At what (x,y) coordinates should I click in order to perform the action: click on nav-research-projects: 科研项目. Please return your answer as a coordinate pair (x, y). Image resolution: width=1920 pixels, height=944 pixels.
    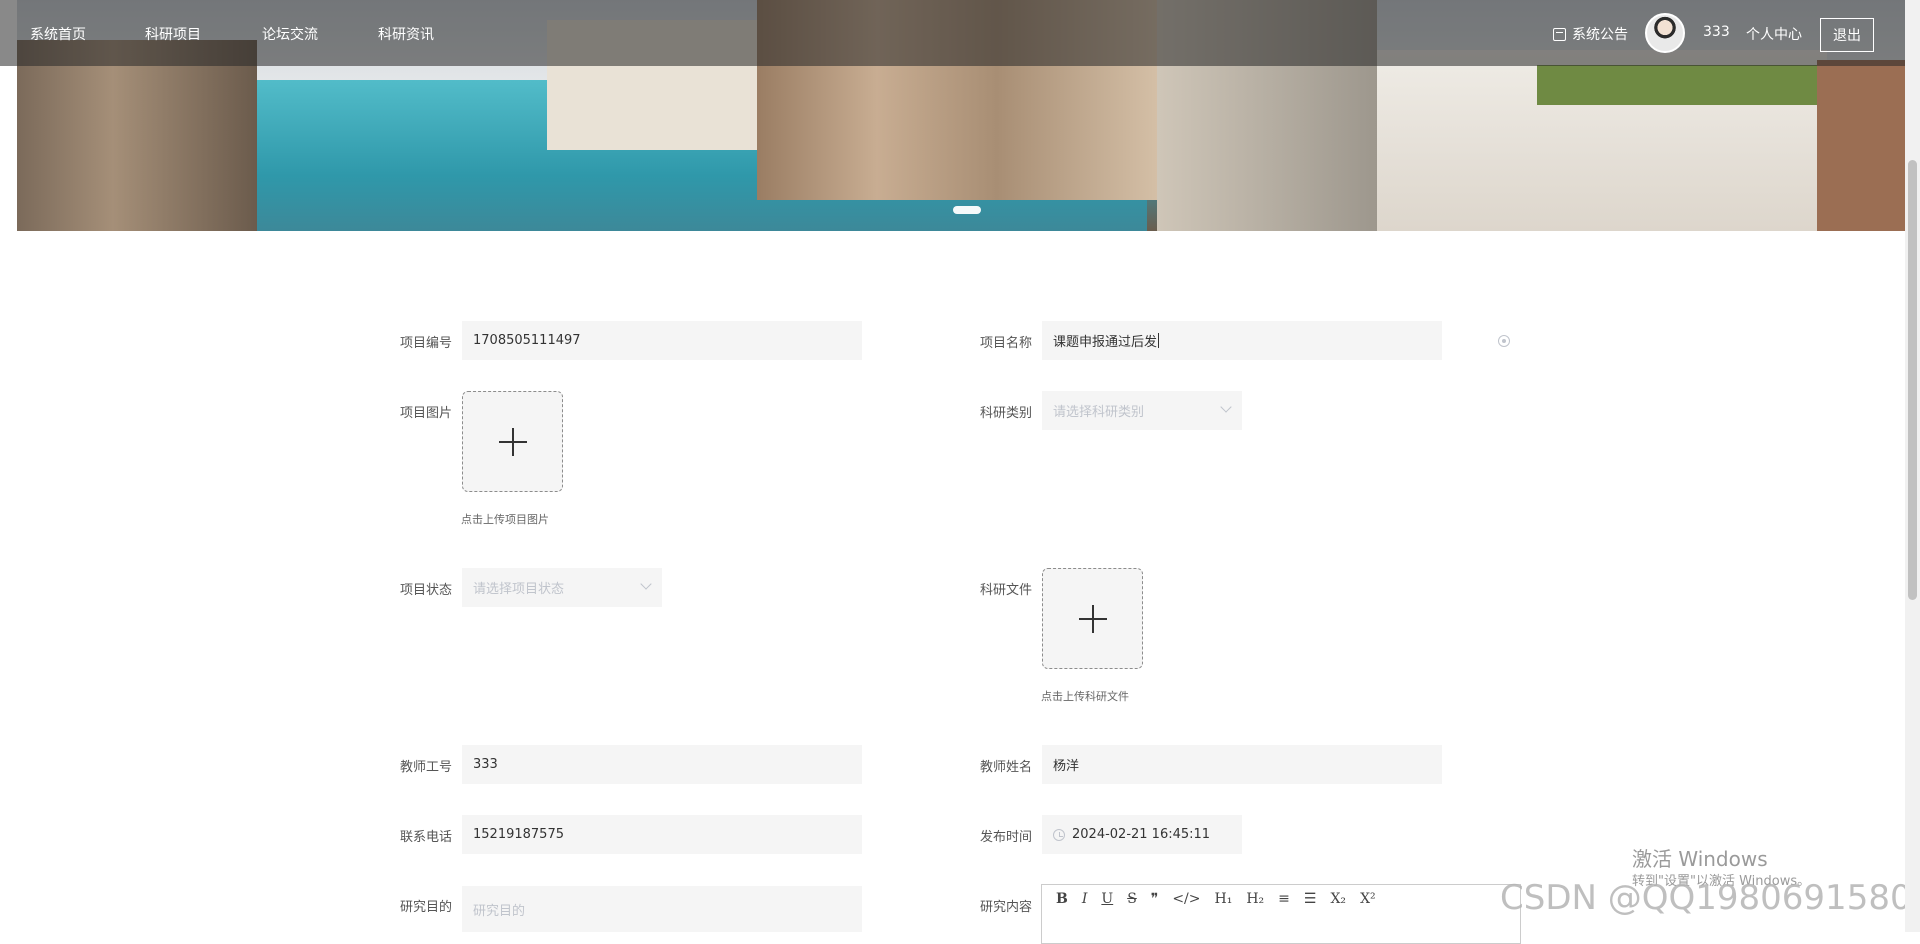
    Looking at the image, I should click on (173, 34).